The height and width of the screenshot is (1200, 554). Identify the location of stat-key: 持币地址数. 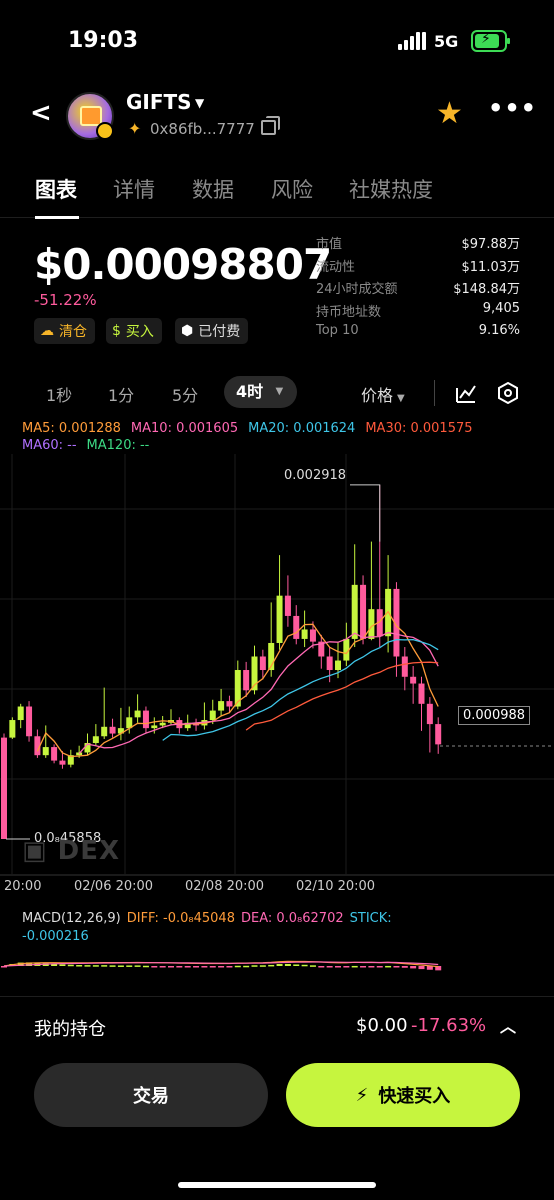
(349, 312).